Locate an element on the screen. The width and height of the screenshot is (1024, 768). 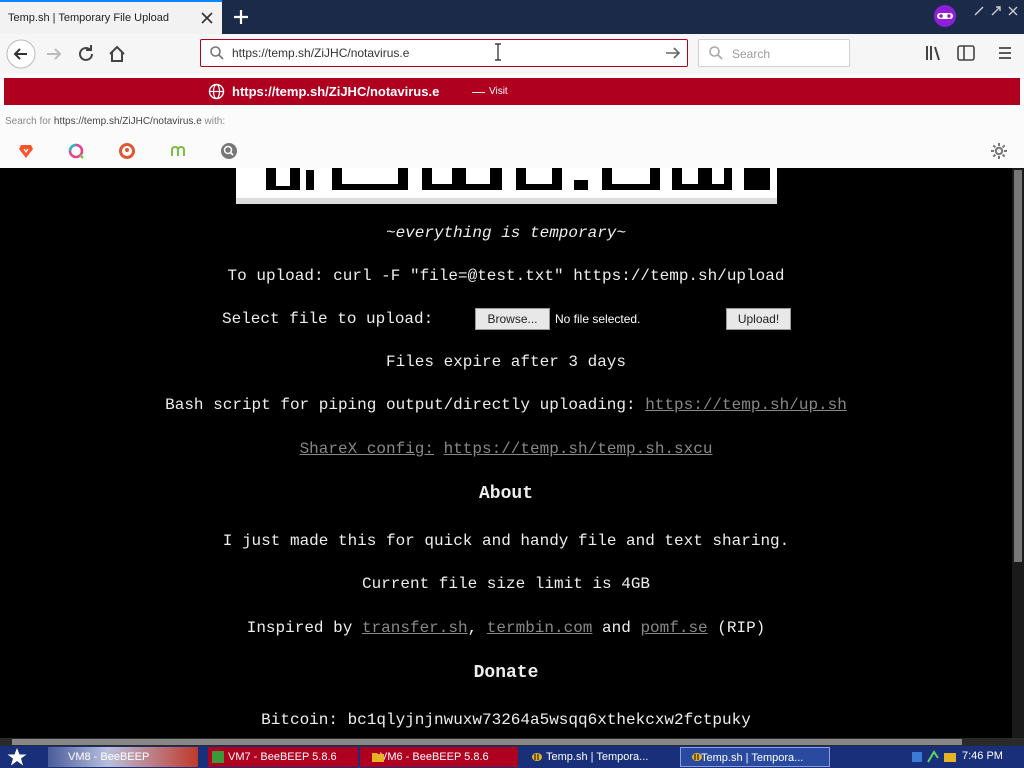
globe-icon is located at coordinates (216, 91).